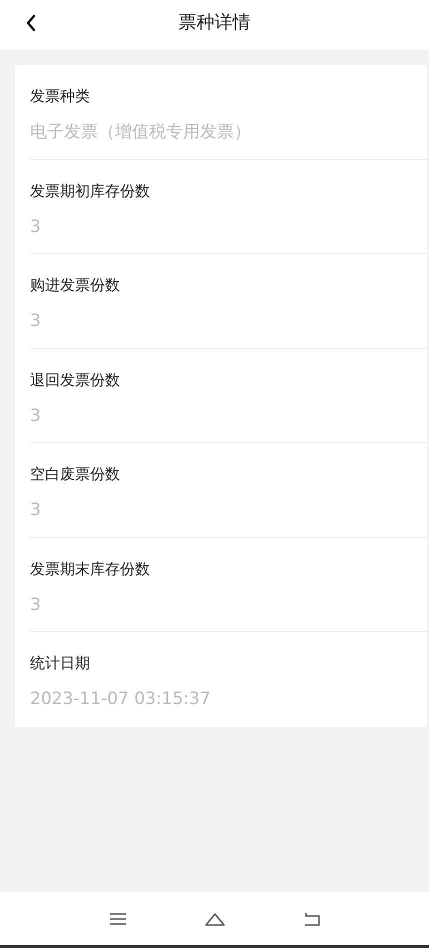  I want to click on field-label: 发票种类, so click(60, 96).